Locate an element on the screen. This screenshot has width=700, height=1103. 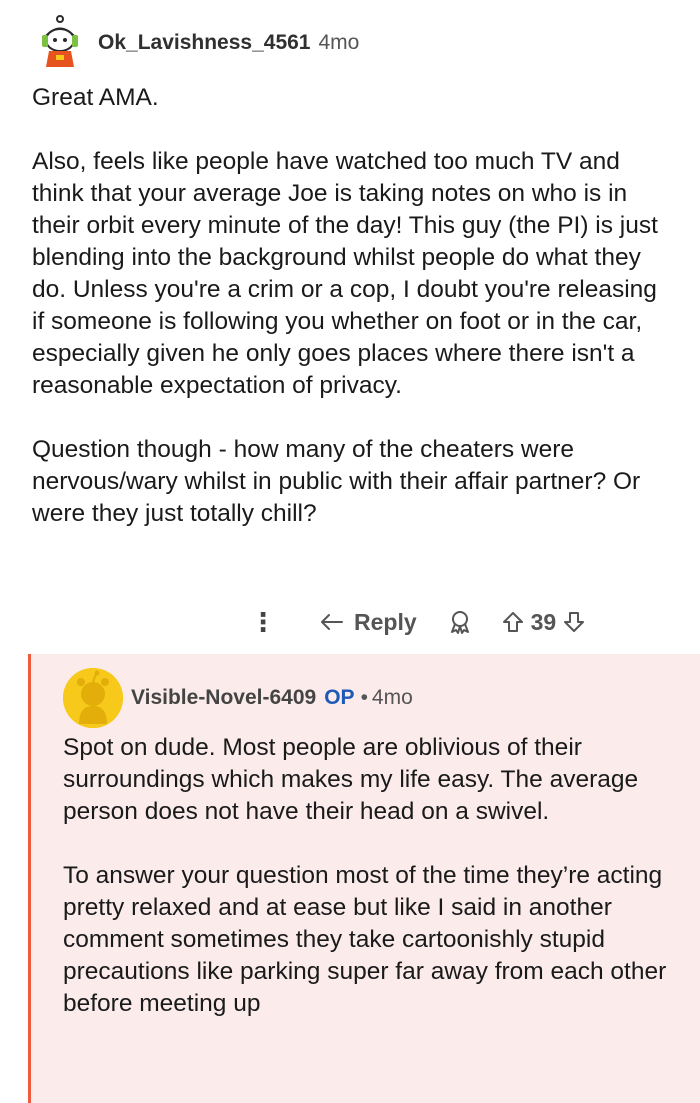
upvote-icon is located at coordinates (513, 622).